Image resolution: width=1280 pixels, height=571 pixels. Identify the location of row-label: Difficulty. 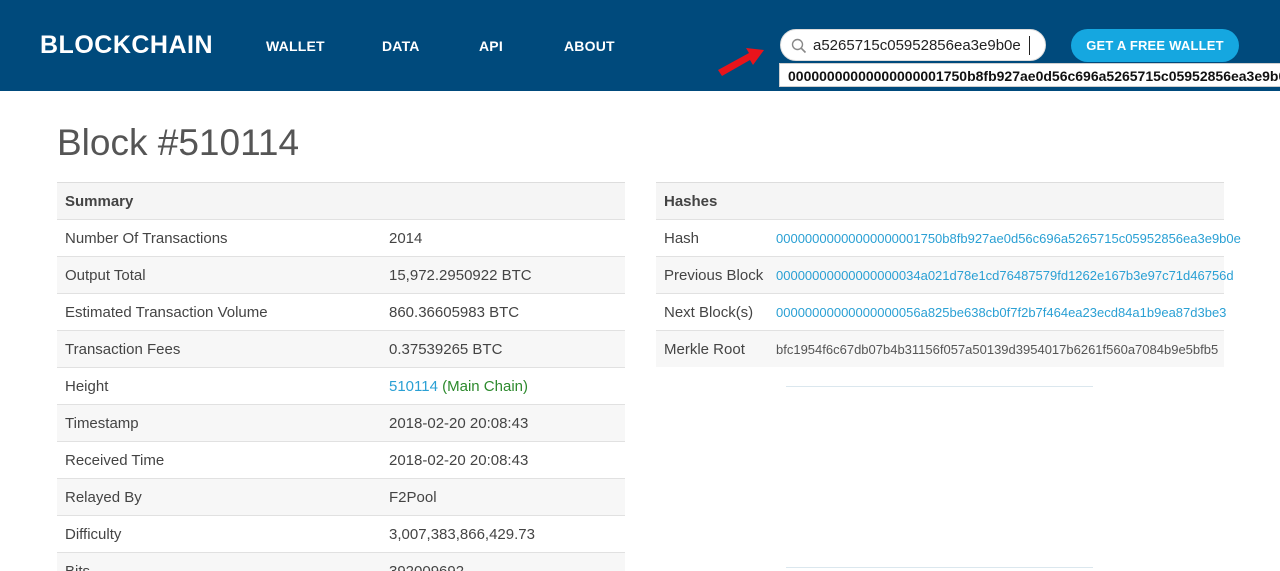
(93, 534).